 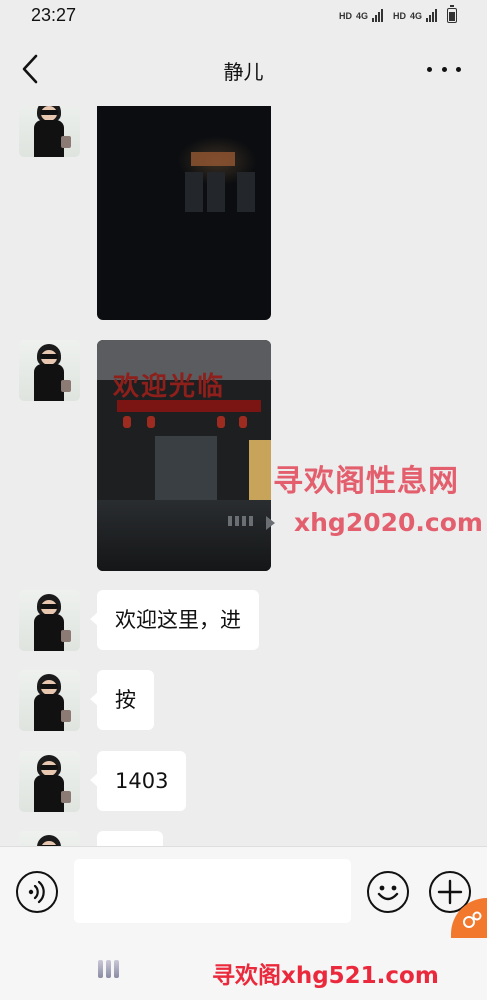 What do you see at coordinates (240, 521) in the screenshot?
I see `overlay-marks` at bounding box center [240, 521].